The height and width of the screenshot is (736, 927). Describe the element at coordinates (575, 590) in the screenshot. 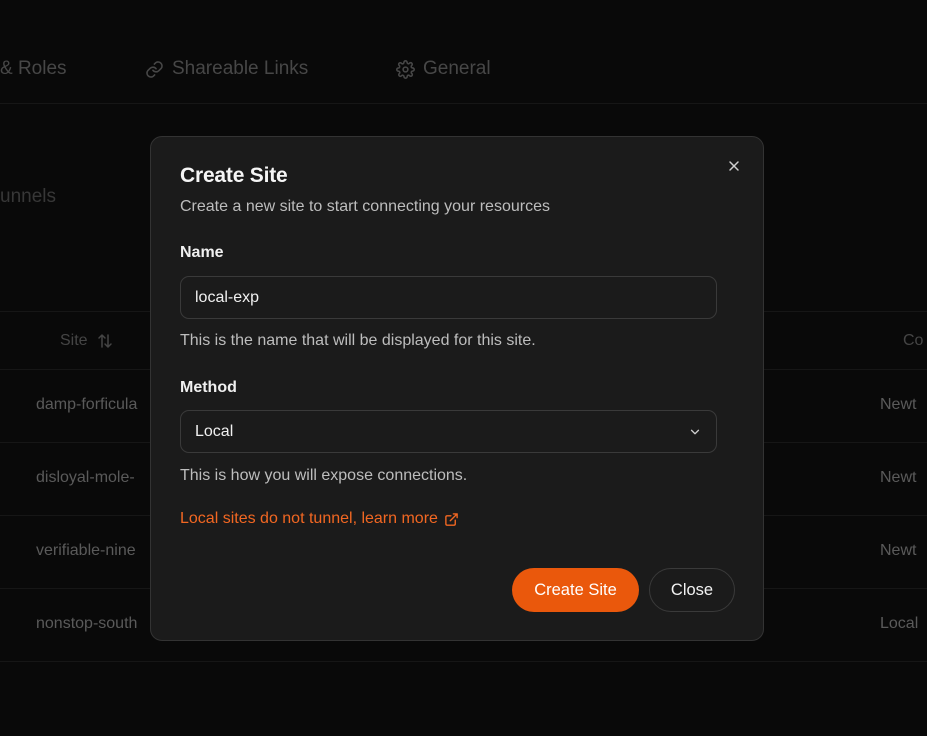

I see `create-site-button: Create Site` at that location.